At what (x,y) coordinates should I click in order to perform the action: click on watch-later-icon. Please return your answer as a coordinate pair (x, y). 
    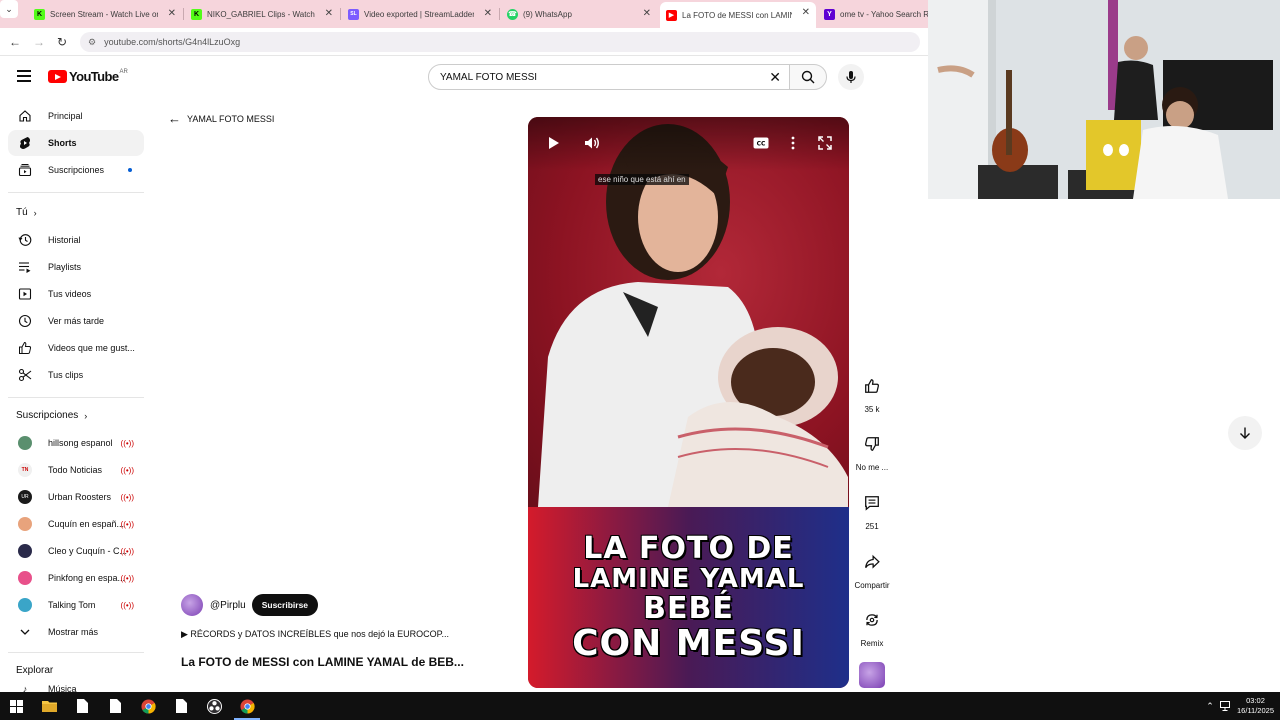
    Looking at the image, I should click on (25, 321).